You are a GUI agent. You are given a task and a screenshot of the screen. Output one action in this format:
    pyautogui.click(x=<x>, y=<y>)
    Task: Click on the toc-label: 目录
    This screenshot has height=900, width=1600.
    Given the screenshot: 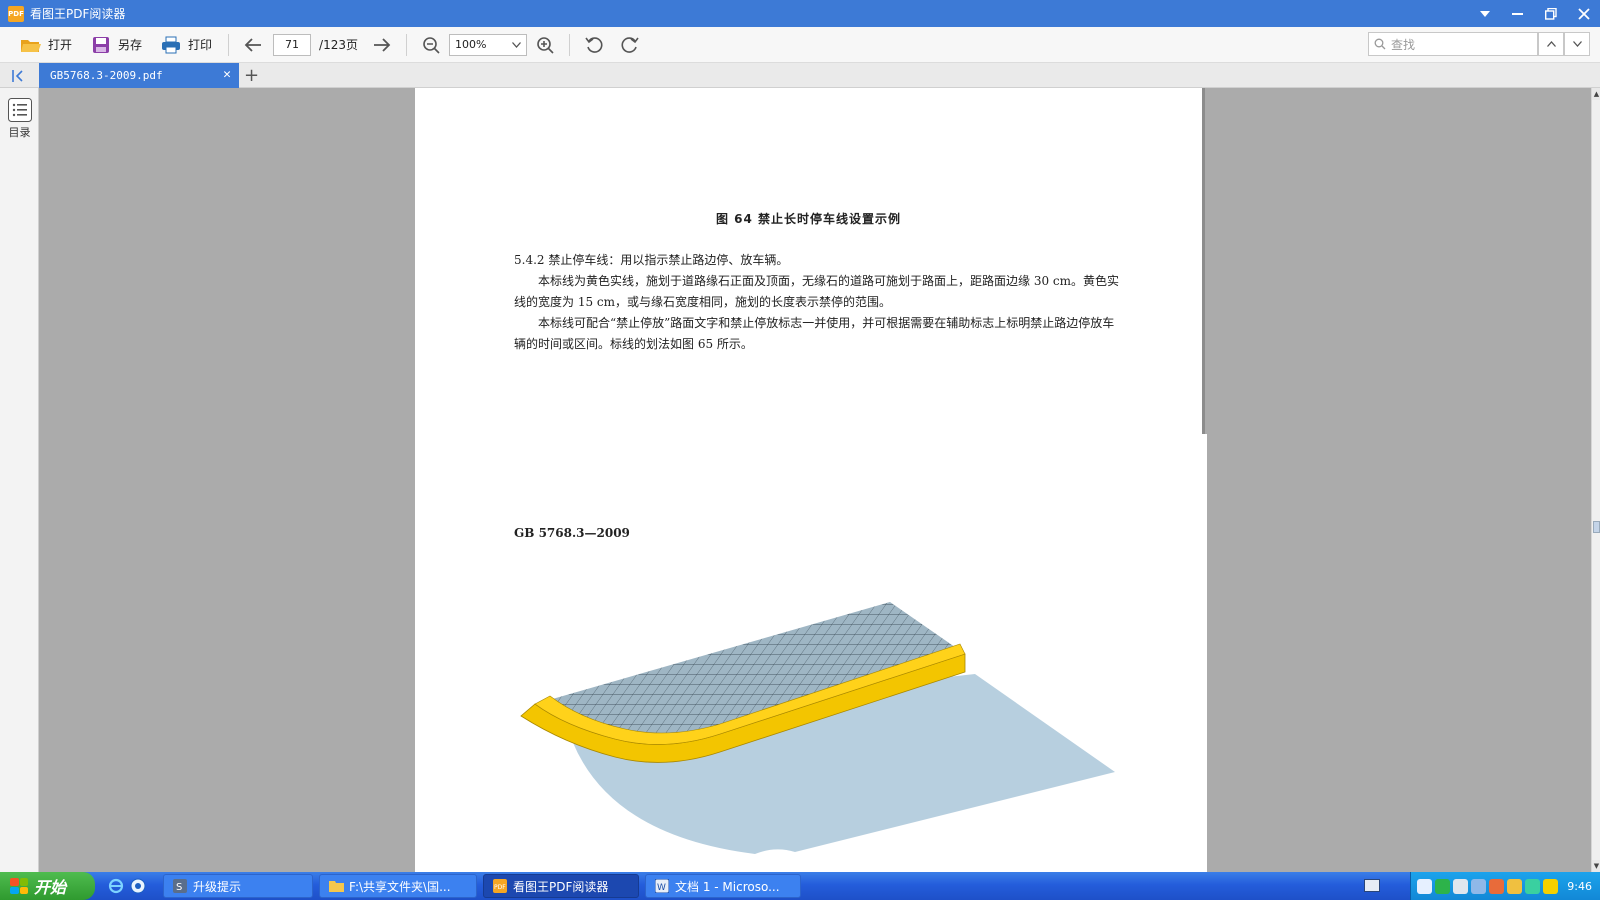 What is the action you would take?
    pyautogui.click(x=19, y=132)
    